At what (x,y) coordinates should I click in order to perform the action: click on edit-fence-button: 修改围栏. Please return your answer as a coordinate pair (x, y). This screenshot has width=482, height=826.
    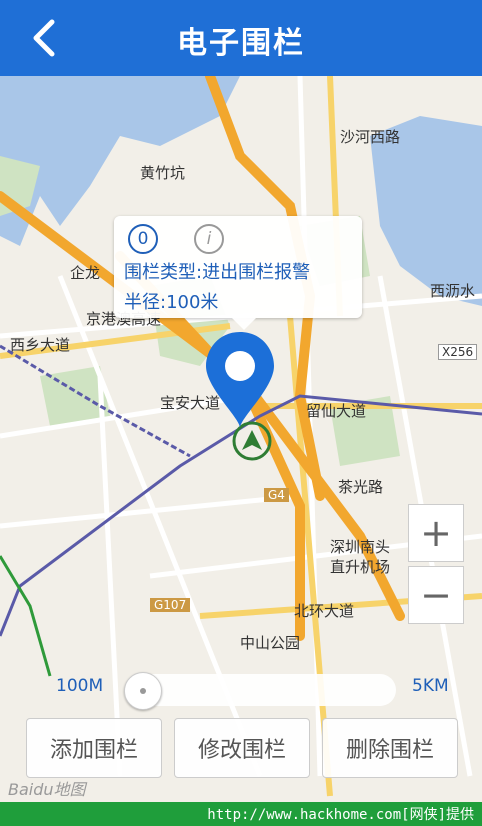
    Looking at the image, I should click on (242, 748).